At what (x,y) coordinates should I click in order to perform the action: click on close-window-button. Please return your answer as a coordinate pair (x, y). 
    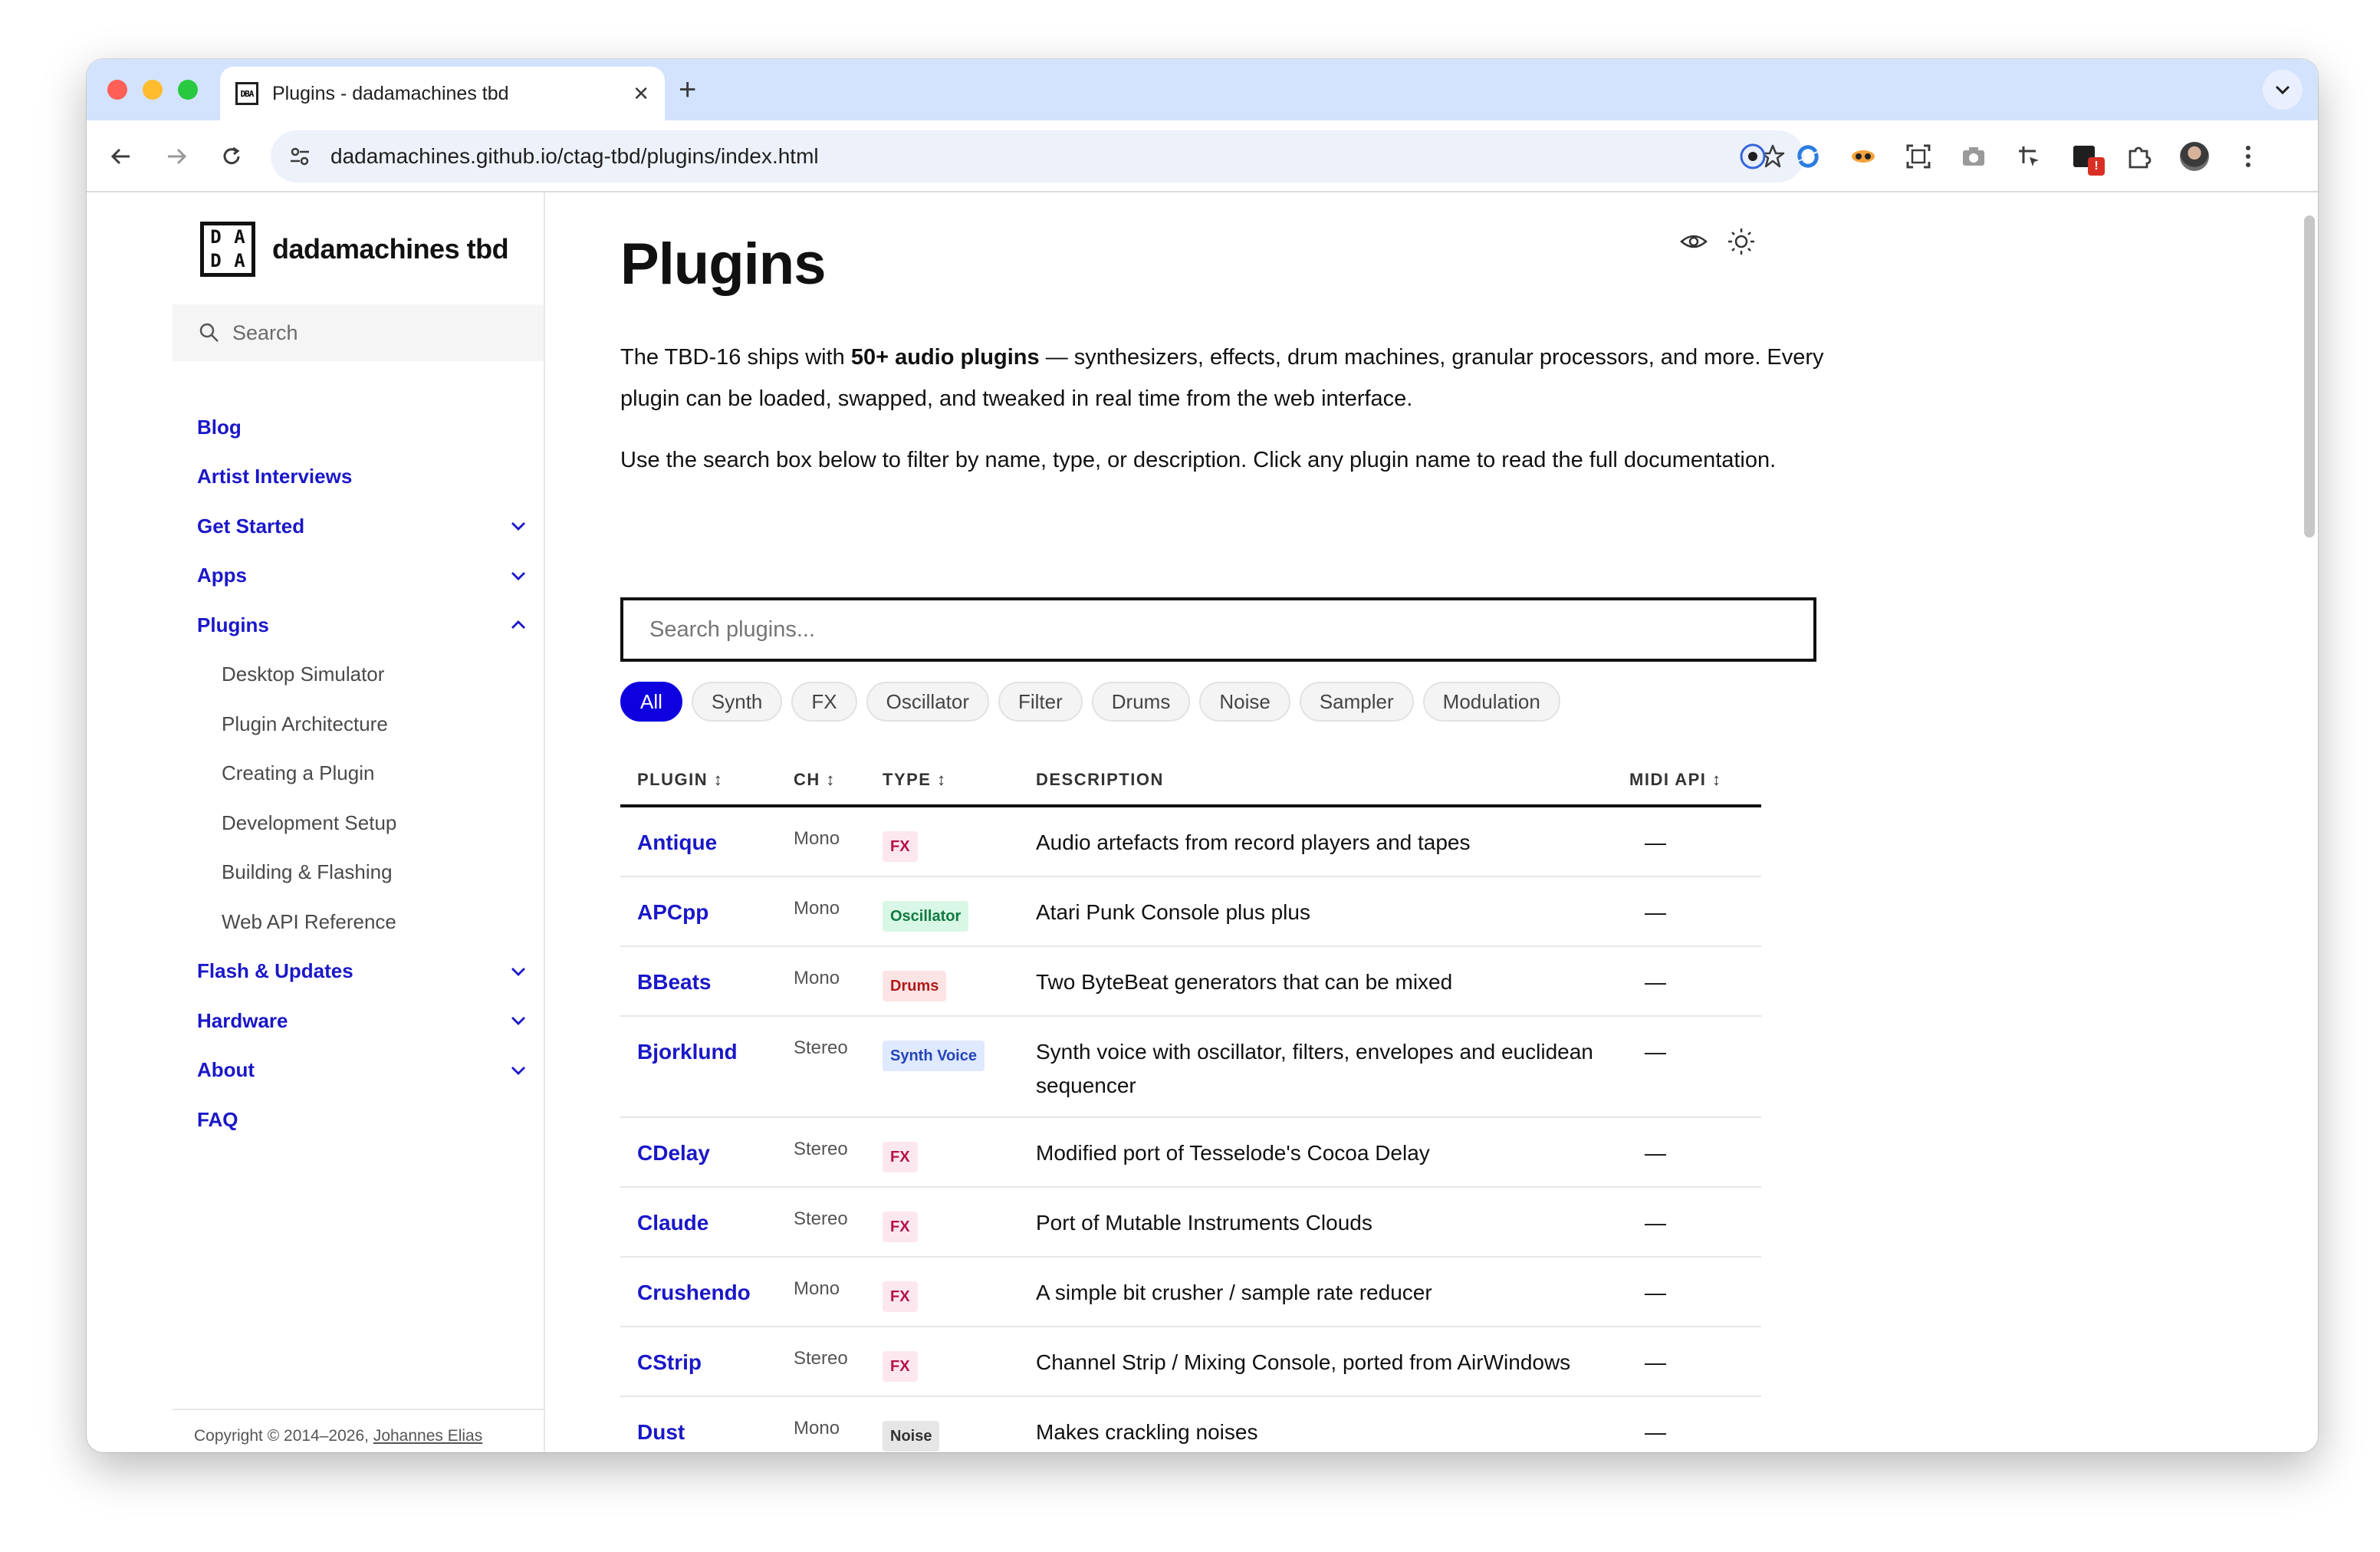
    Looking at the image, I should click on (117, 90).